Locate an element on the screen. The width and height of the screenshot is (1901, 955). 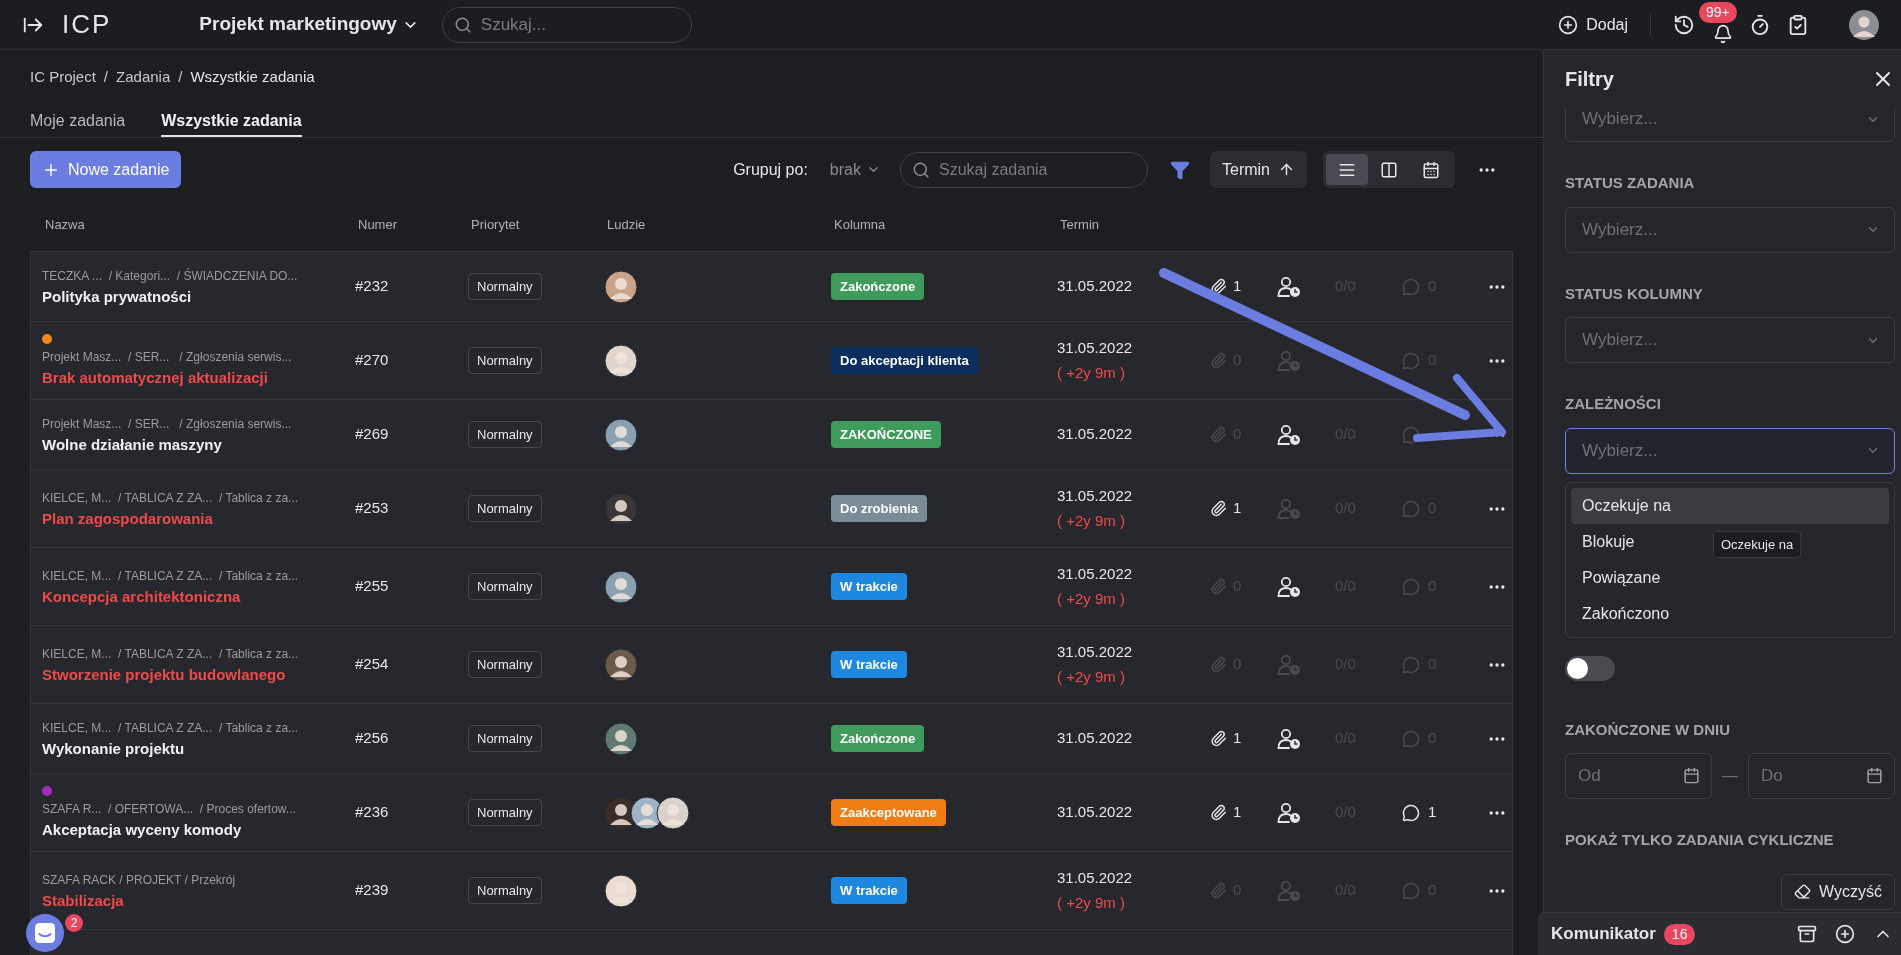
task-path: SZAFA RACK / PROJEKT / Przekrój is located at coordinates (198, 880).